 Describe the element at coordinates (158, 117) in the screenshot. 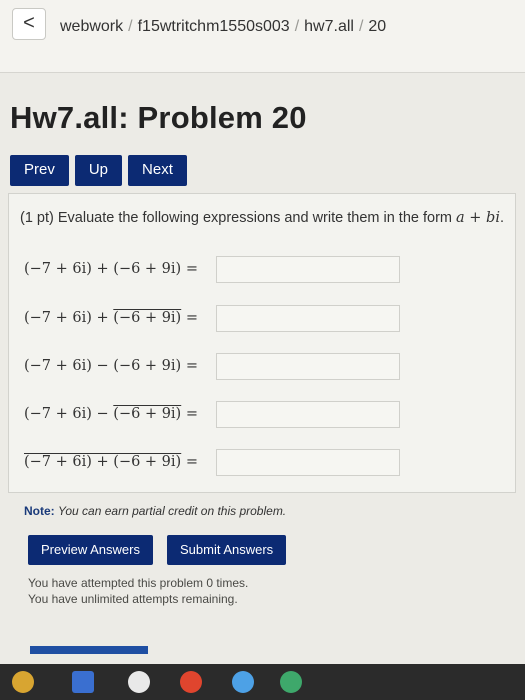

I see `page-title: Hw7.all: Problem 20` at that location.